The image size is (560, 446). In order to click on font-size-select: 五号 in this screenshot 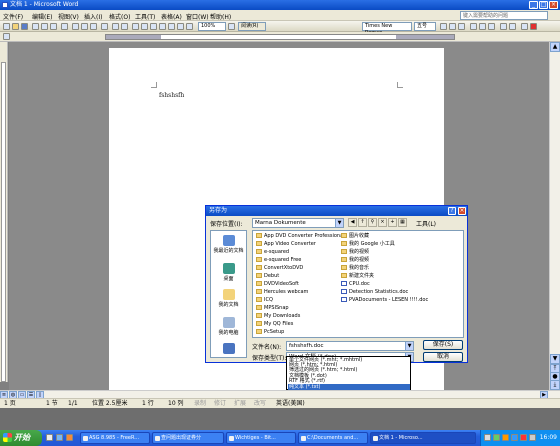, I will do `click(425, 26)`.